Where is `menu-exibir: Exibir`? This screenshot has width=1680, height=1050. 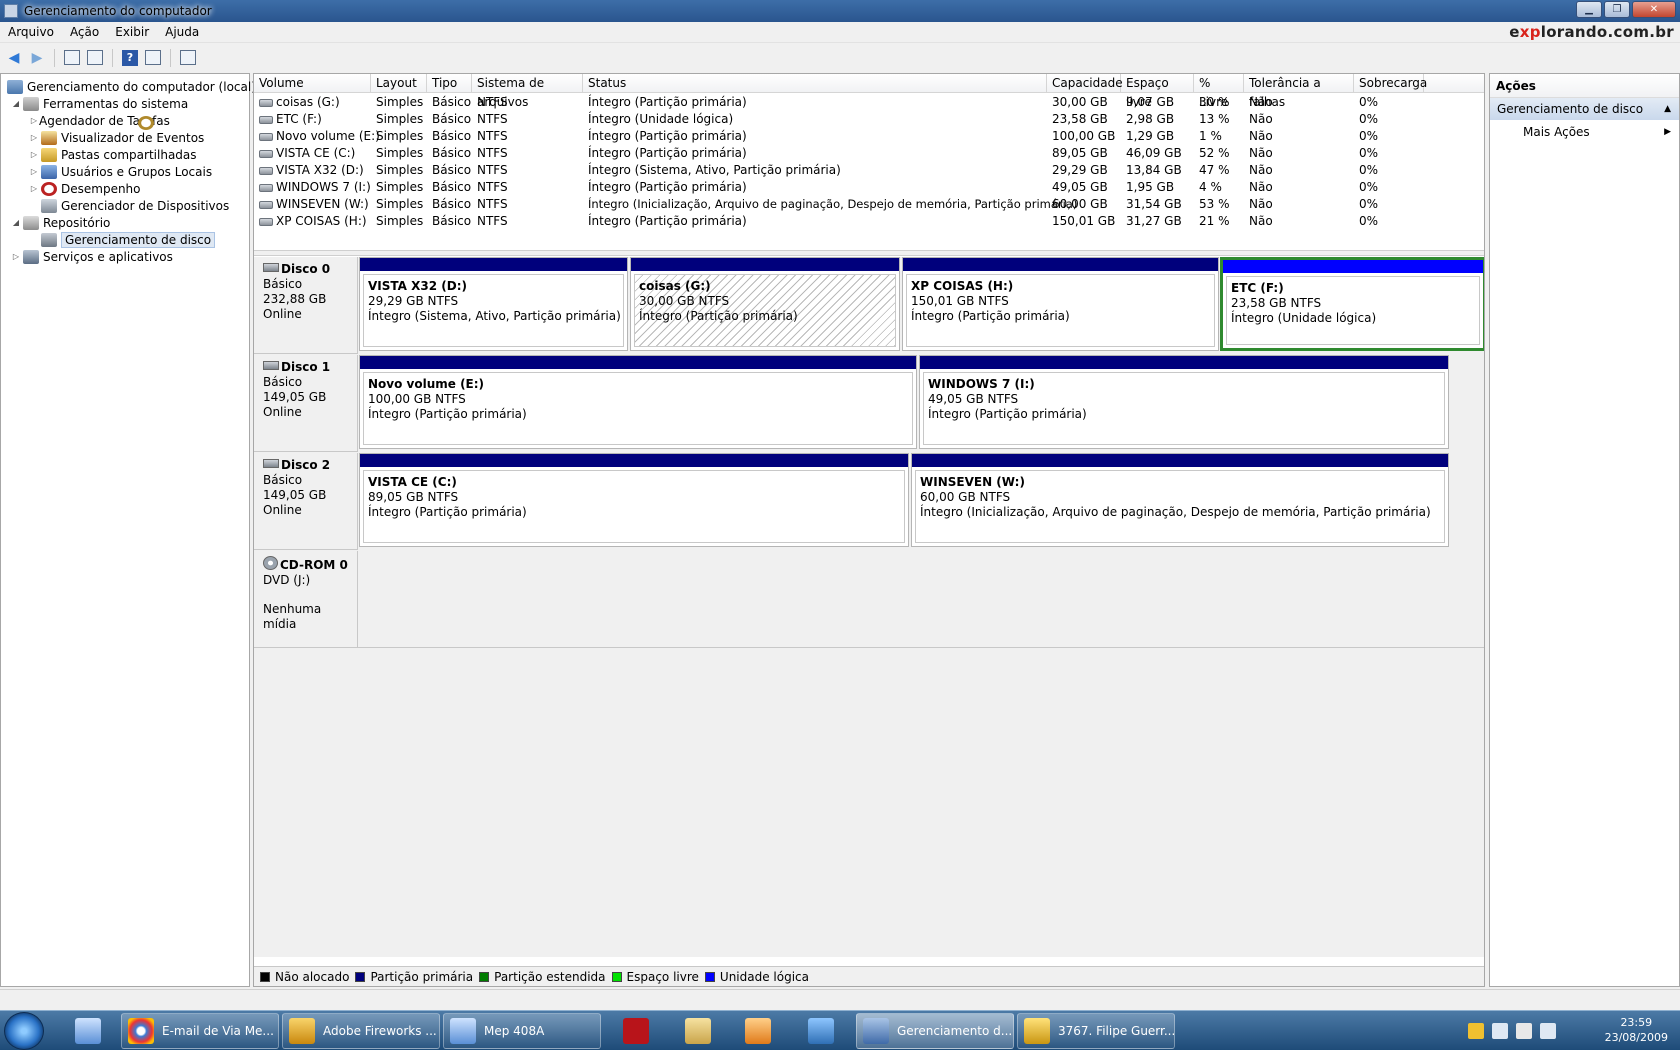 menu-exibir: Exibir is located at coordinates (132, 32).